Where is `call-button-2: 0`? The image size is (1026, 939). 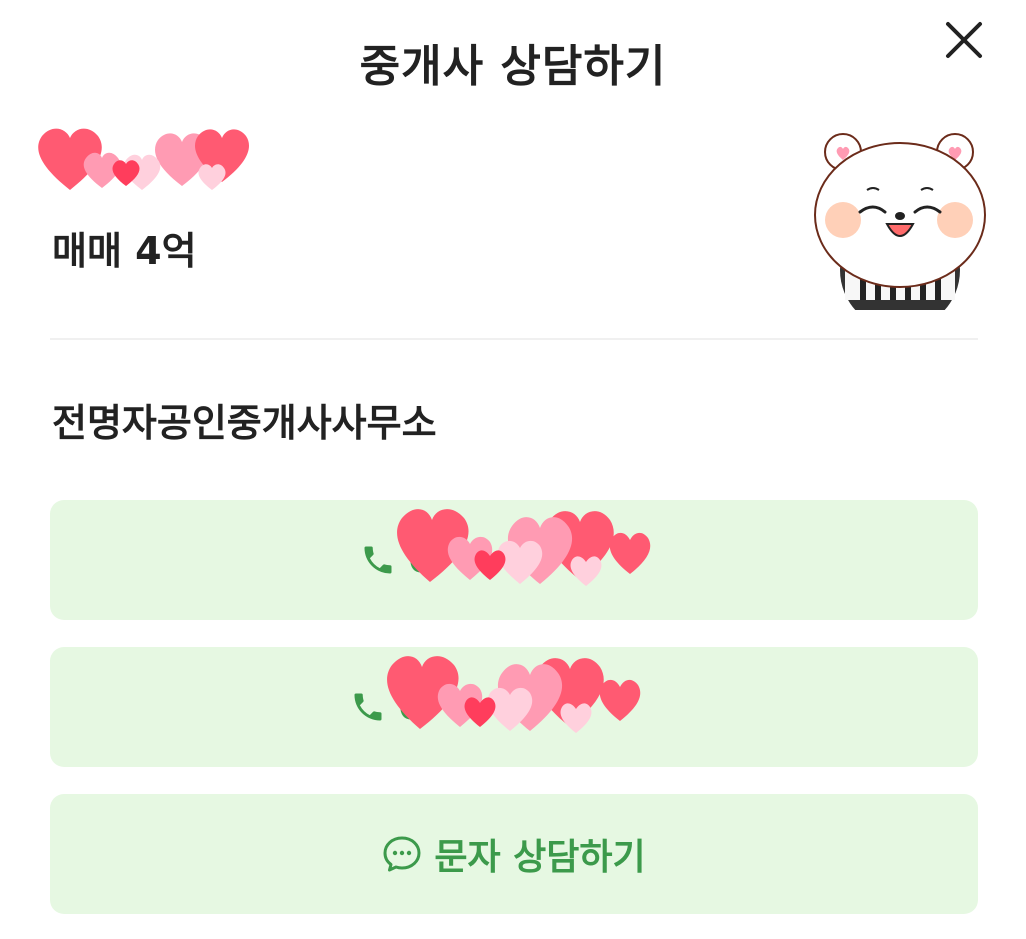
call-button-2: 0 is located at coordinates (514, 707).